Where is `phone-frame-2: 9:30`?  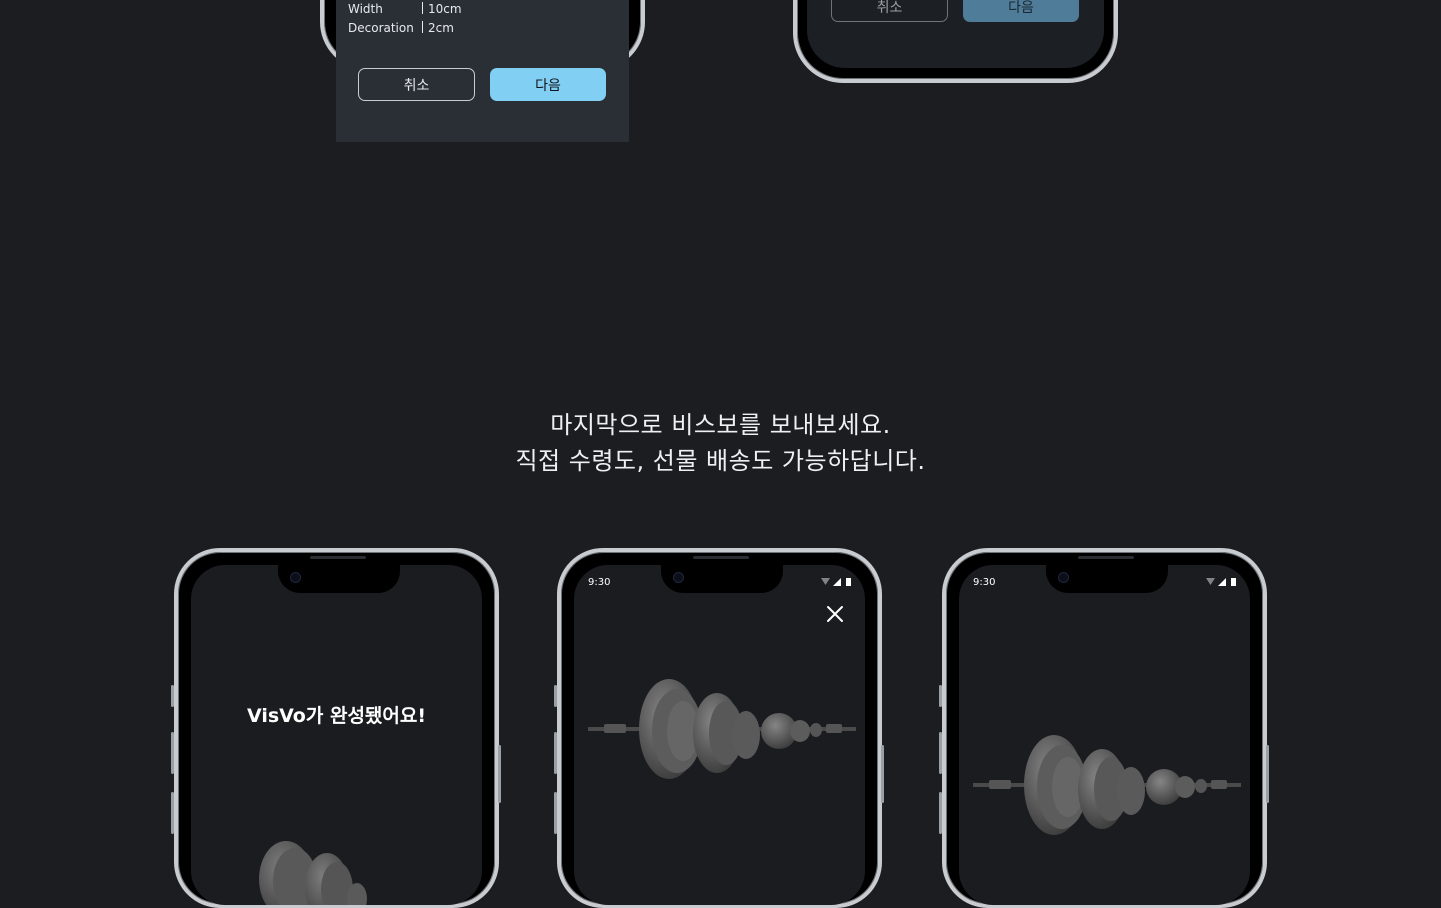 phone-frame-2: 9:30 is located at coordinates (719, 728).